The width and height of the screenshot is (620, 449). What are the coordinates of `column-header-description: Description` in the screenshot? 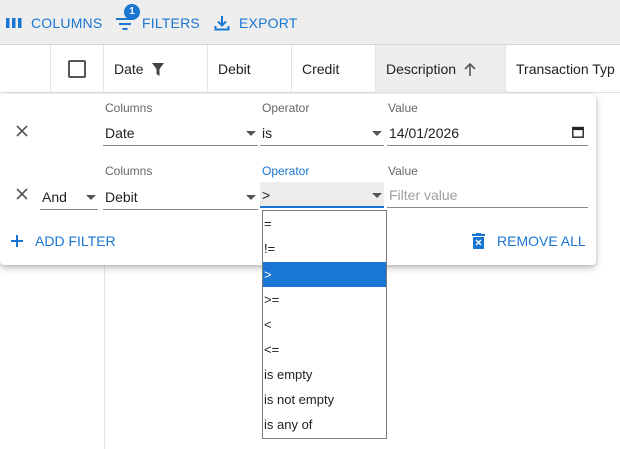 It's located at (441, 69).